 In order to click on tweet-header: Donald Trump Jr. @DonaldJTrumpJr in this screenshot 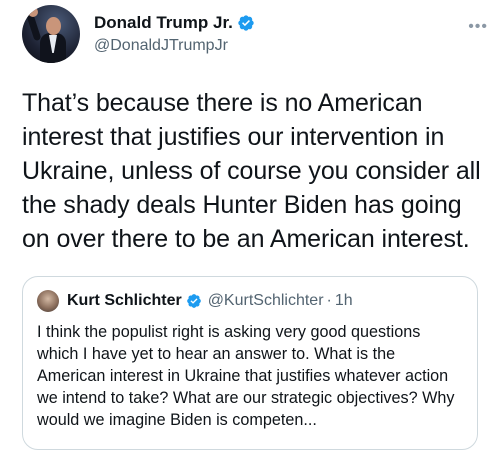, I will do `click(252, 34)`.